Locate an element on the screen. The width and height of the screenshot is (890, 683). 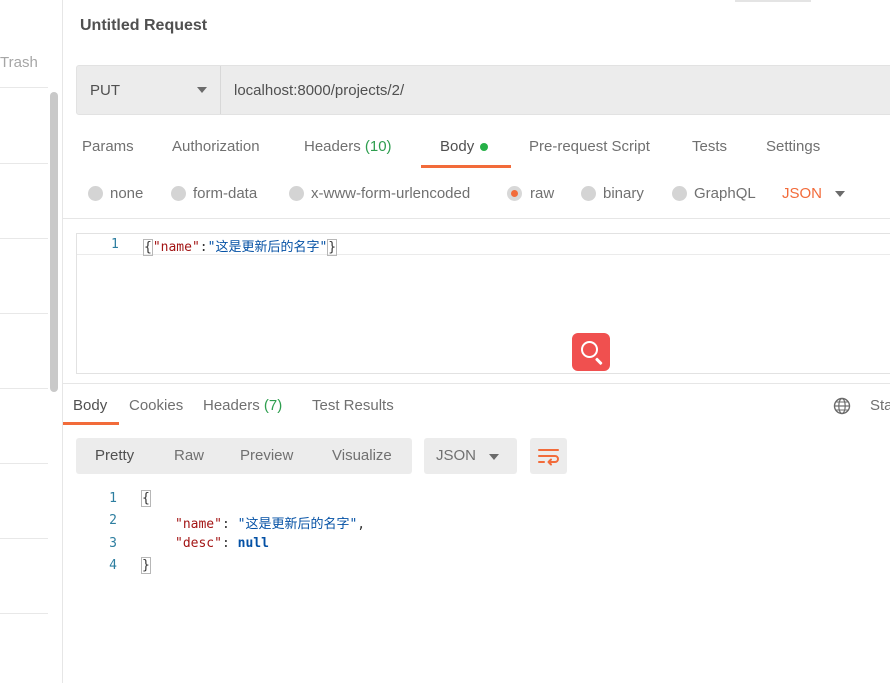
response-tab-test-results: Test Results is located at coordinates (353, 405).